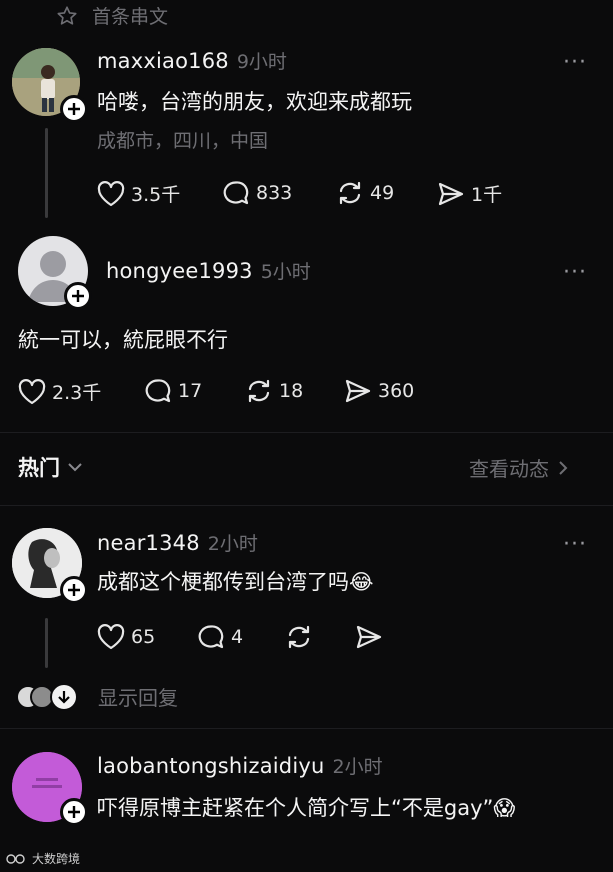 This screenshot has height=872, width=613. I want to click on share-button: 360, so click(379, 391).